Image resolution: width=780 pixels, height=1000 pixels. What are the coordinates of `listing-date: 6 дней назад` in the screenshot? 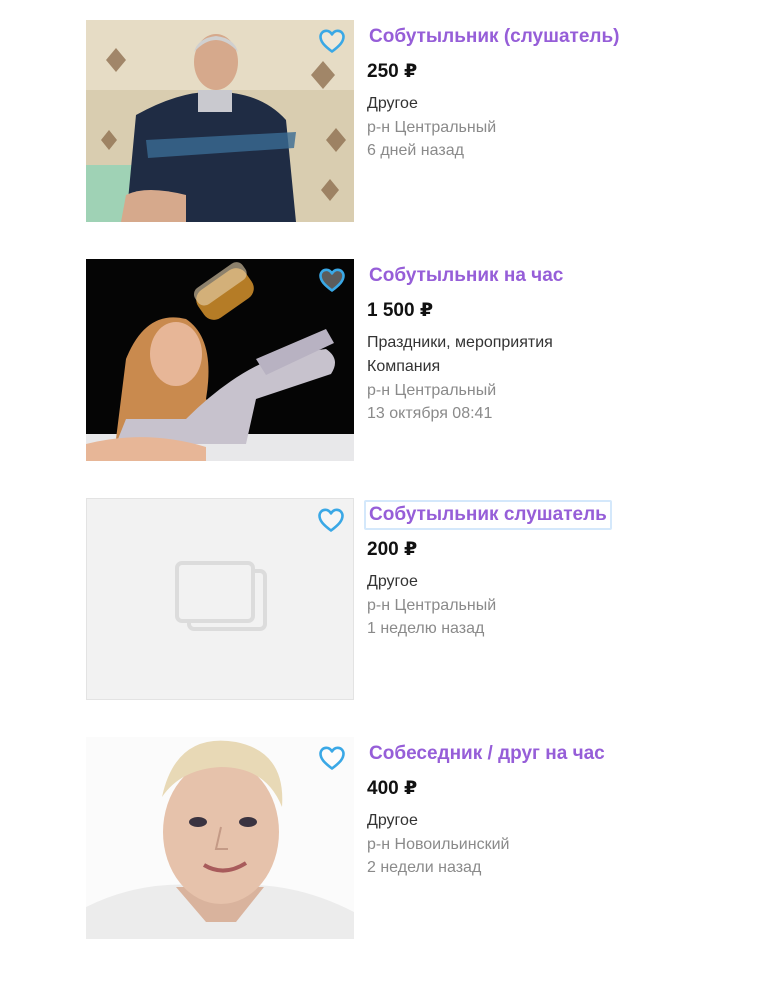 It's located at (415, 150).